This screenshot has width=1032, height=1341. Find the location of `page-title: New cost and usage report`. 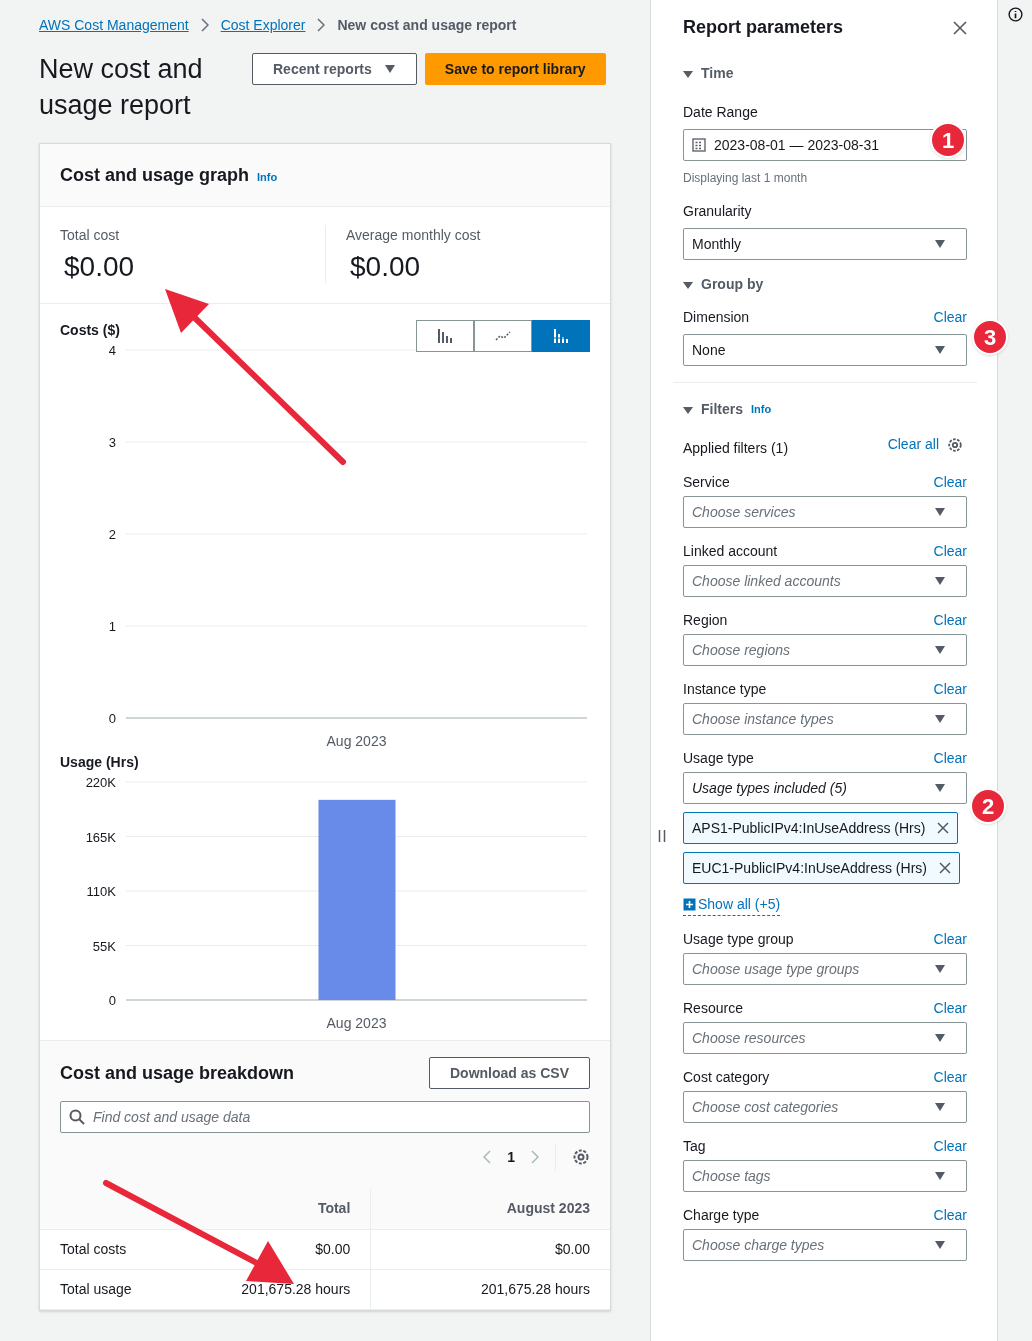

page-title: New cost and usage report is located at coordinates (121, 87).